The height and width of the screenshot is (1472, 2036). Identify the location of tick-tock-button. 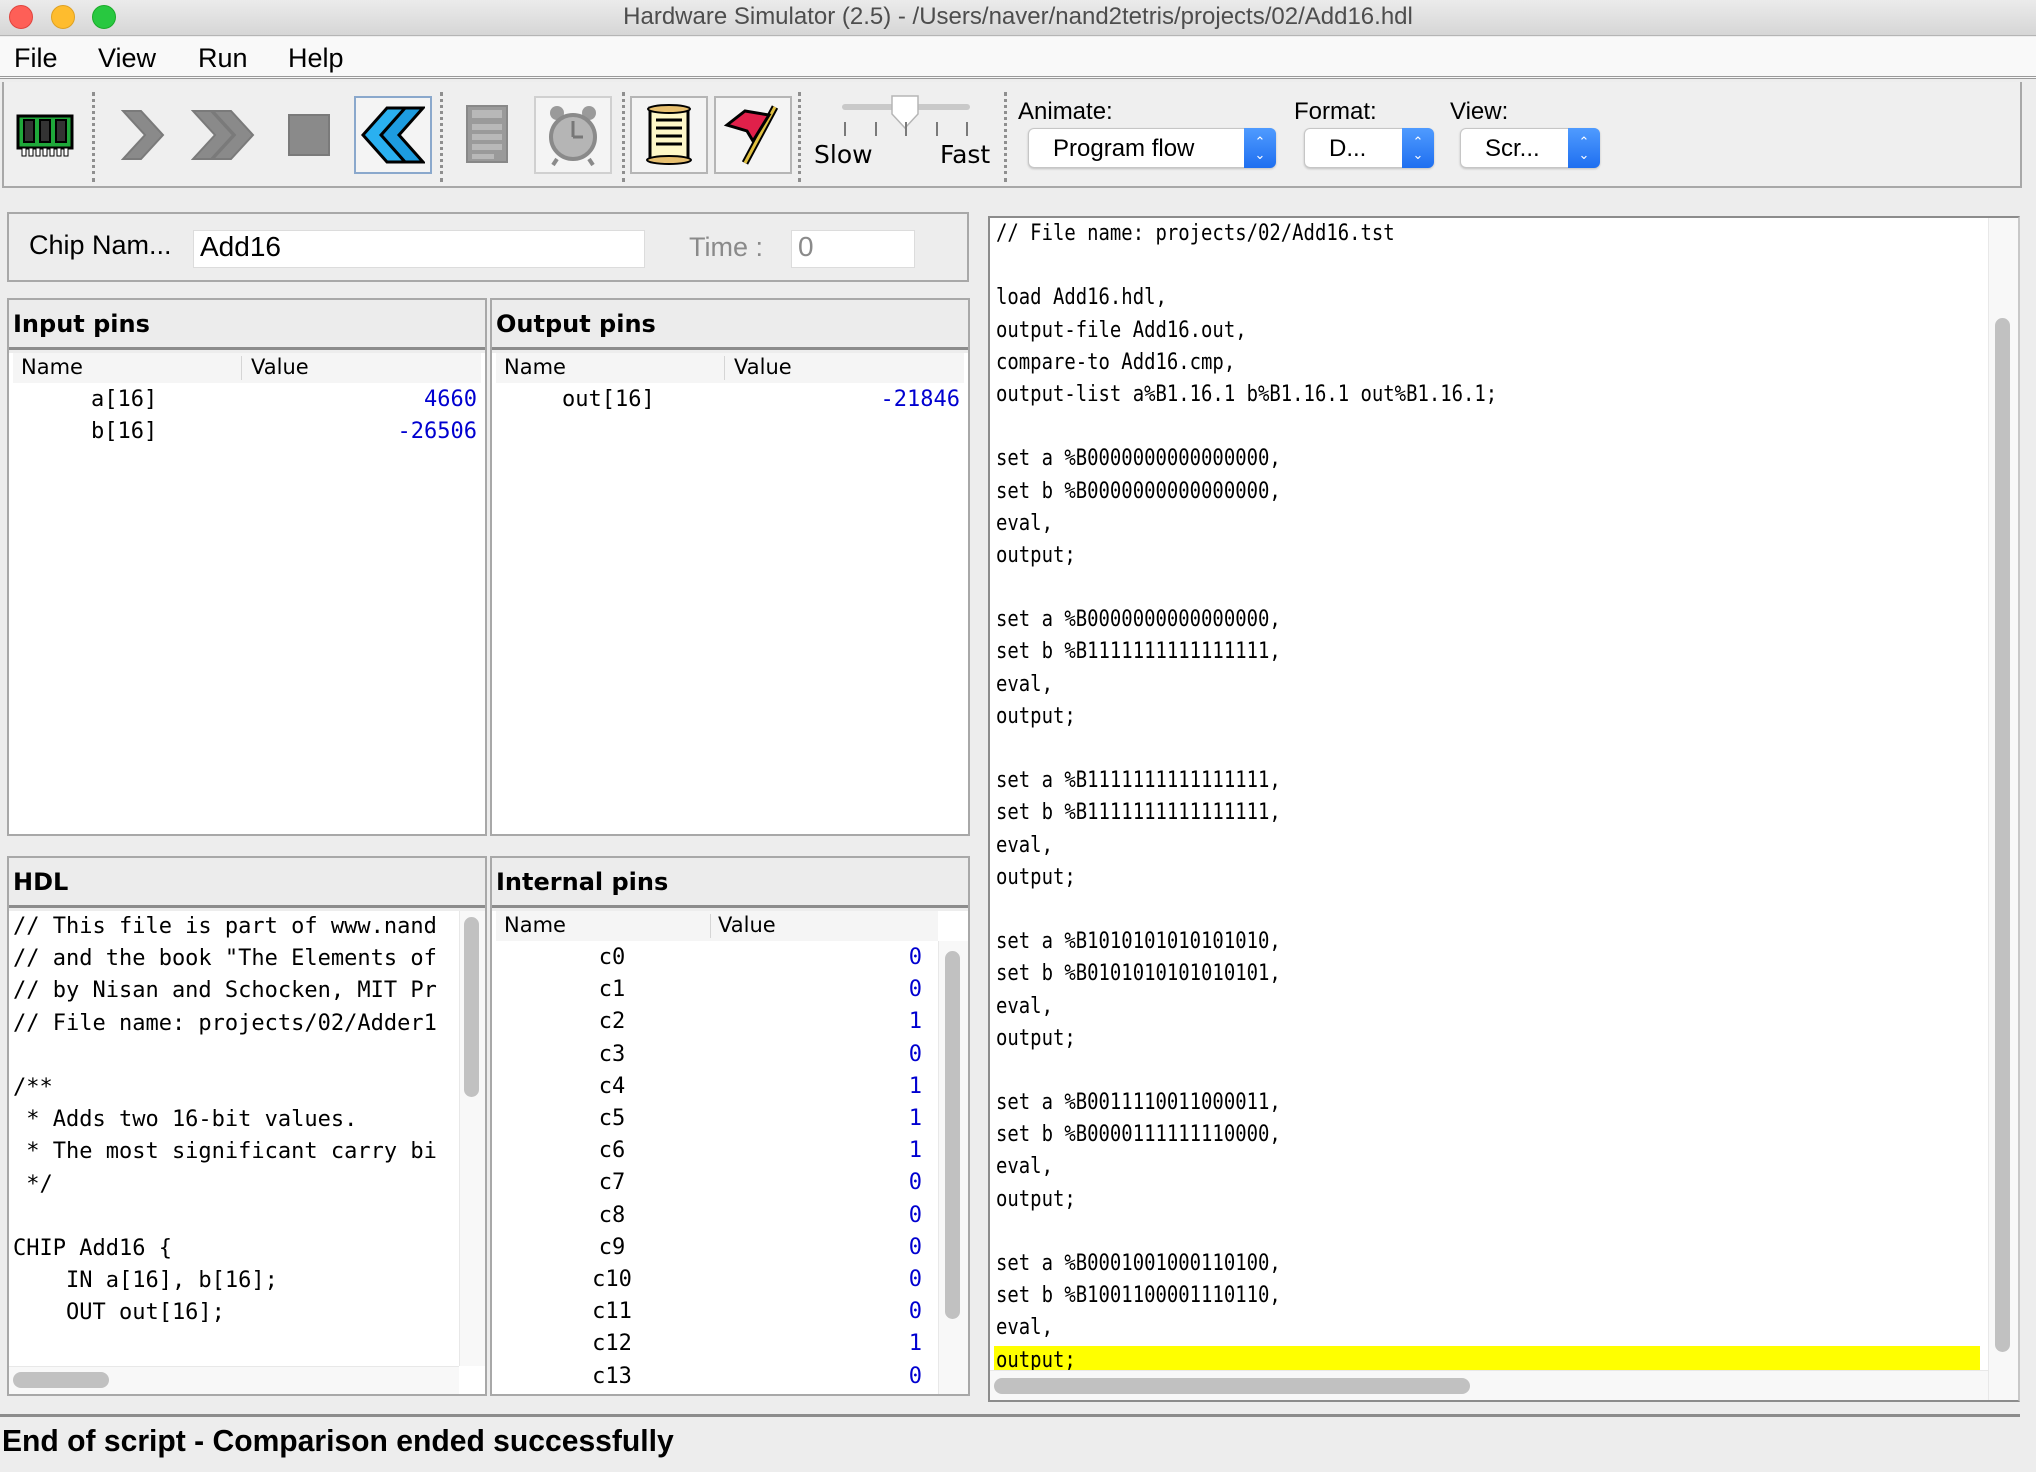
(573, 135).